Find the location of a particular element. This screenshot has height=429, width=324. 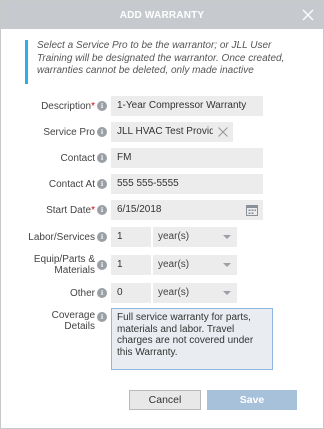

equip-parts-unit-select: year(s) is located at coordinates (195, 265).